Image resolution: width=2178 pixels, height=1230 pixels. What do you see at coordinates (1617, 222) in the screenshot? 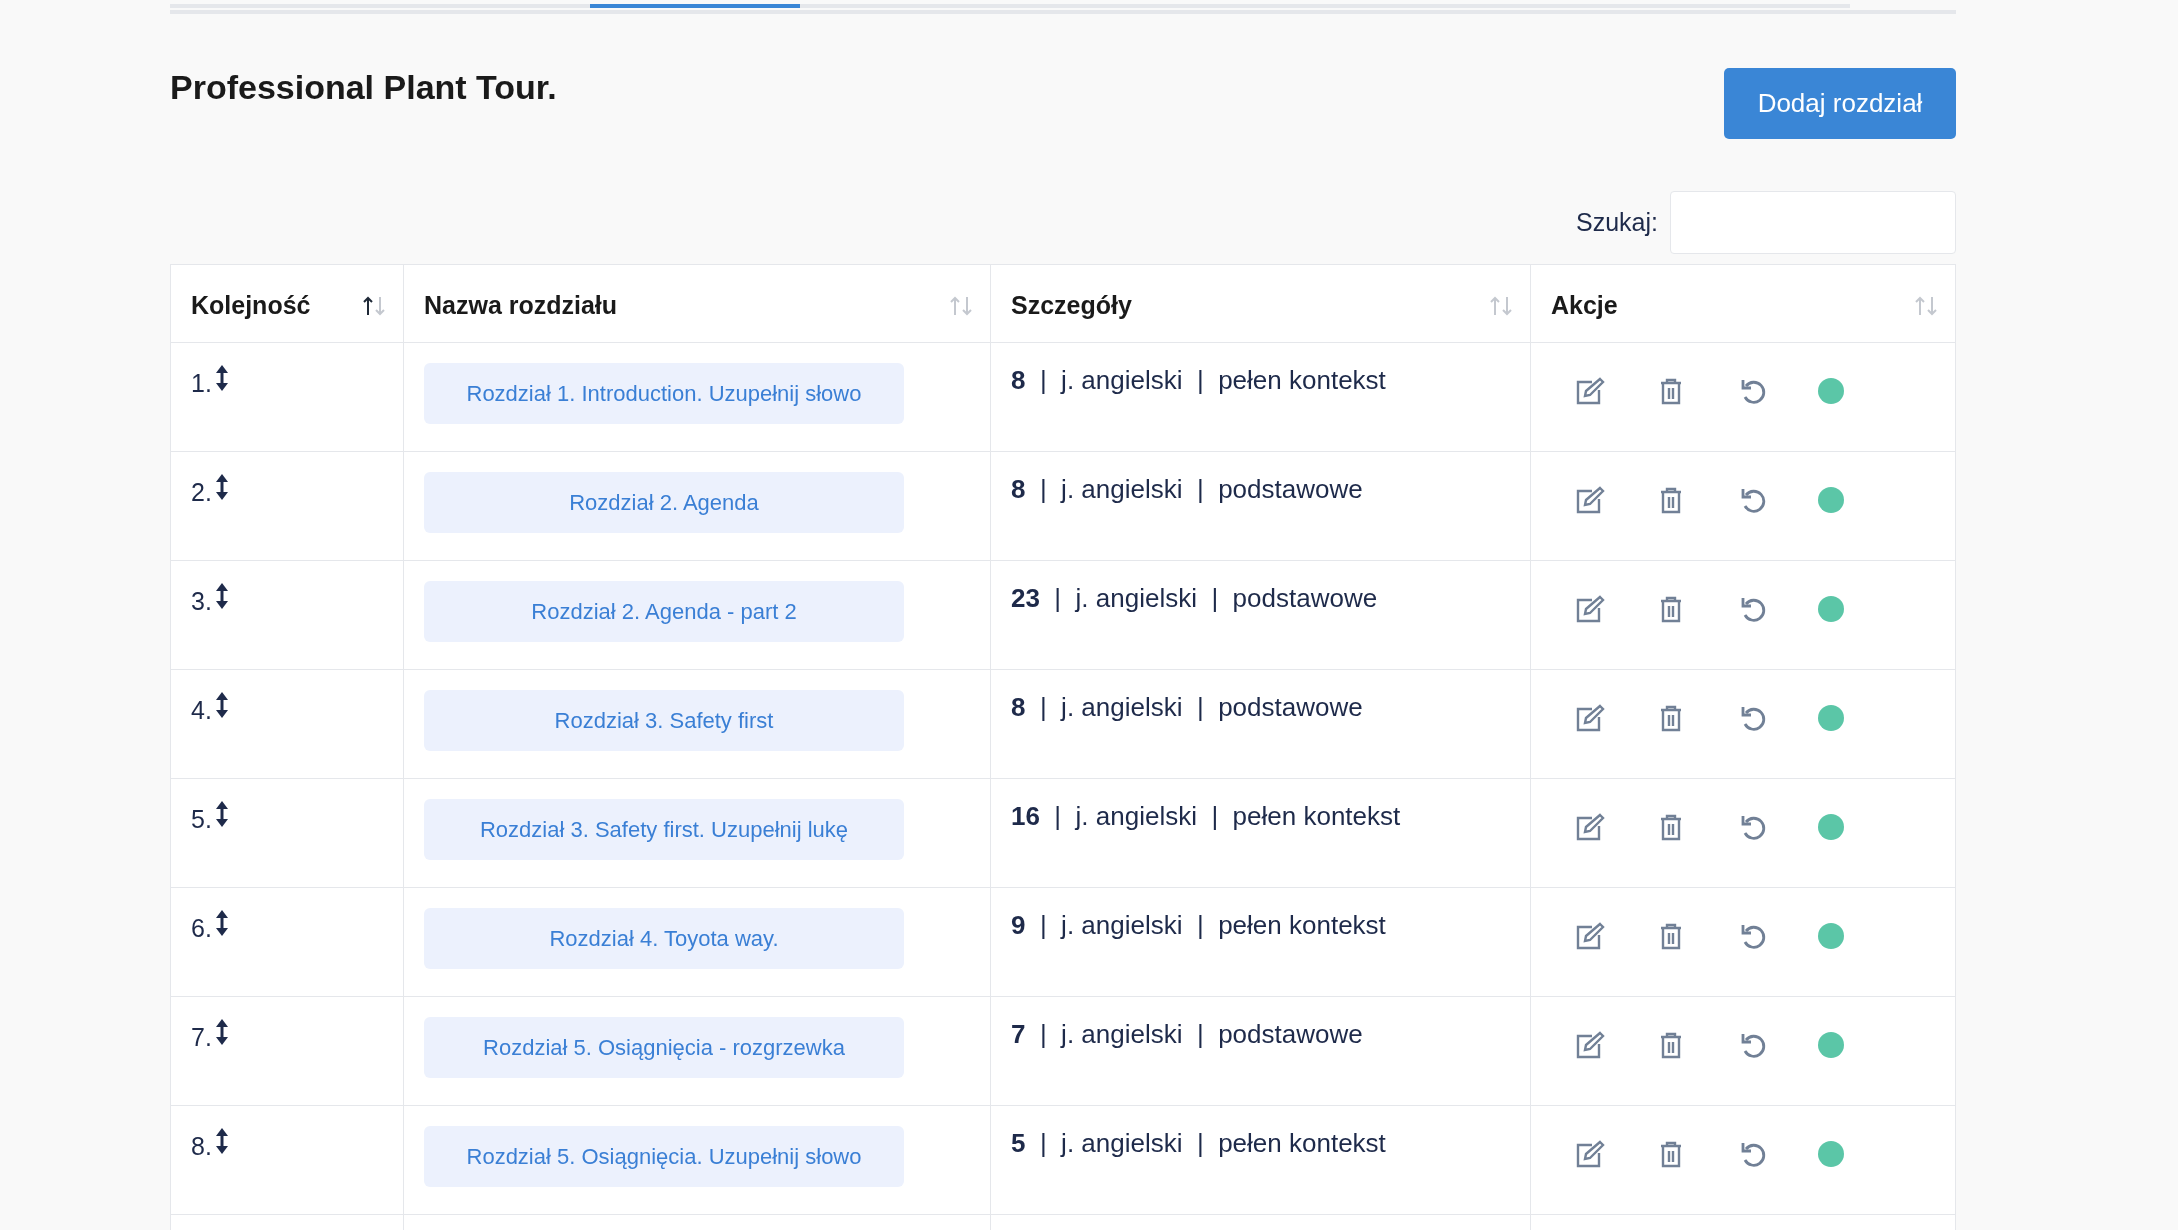
I see `search-label: Szukaj:` at bounding box center [1617, 222].